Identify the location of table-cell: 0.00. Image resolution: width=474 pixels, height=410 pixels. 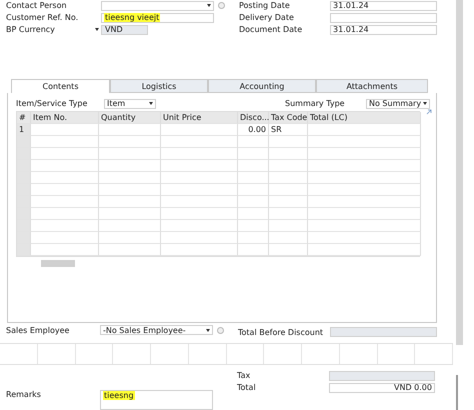
(253, 130).